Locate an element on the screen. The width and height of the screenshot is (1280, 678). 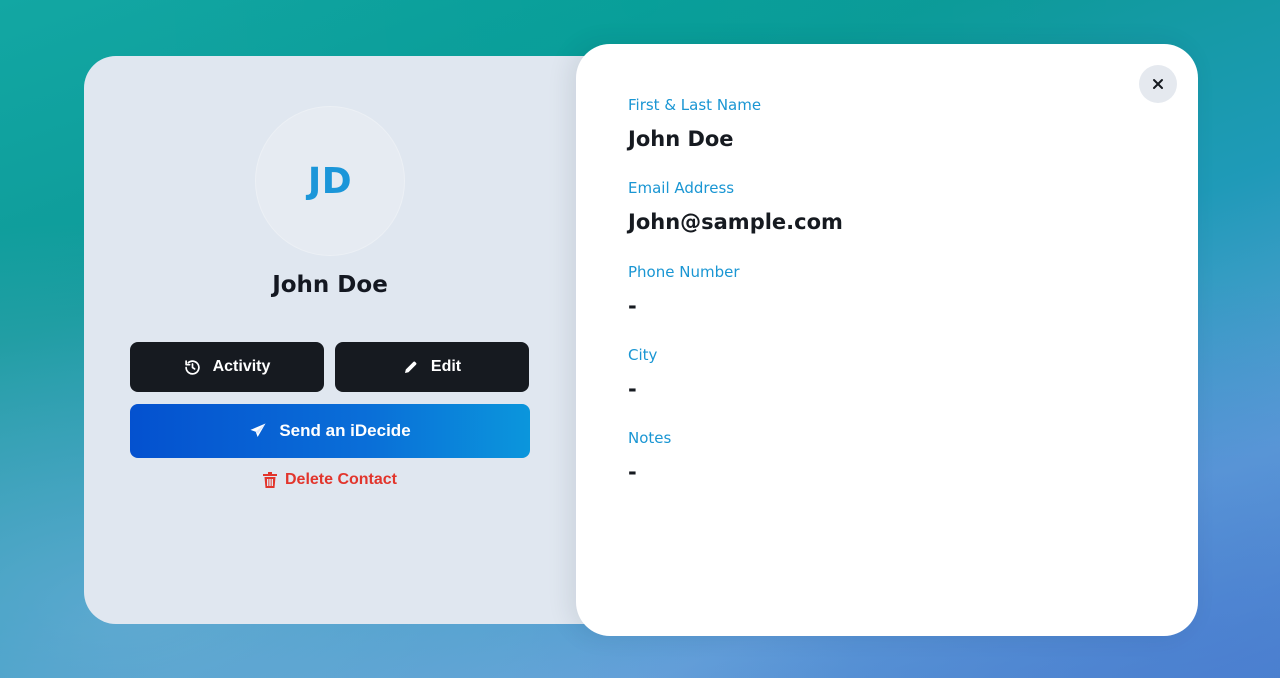
edit-button: Edit is located at coordinates (432, 367).